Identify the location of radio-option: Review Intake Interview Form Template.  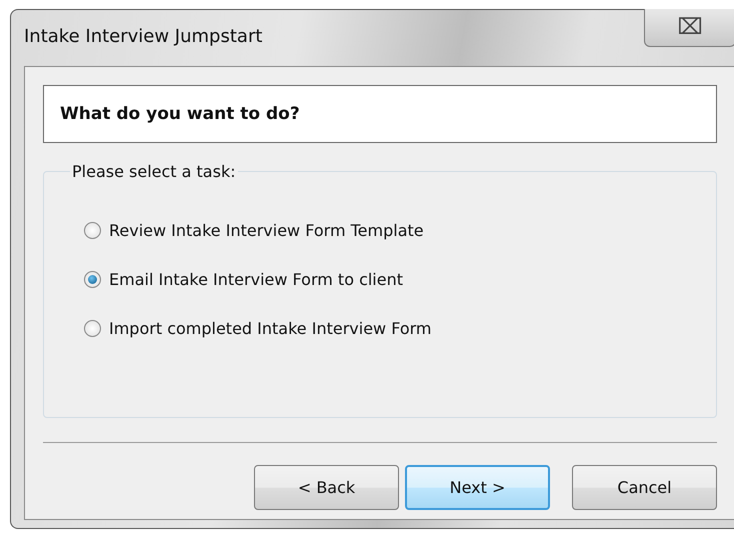
(400, 230).